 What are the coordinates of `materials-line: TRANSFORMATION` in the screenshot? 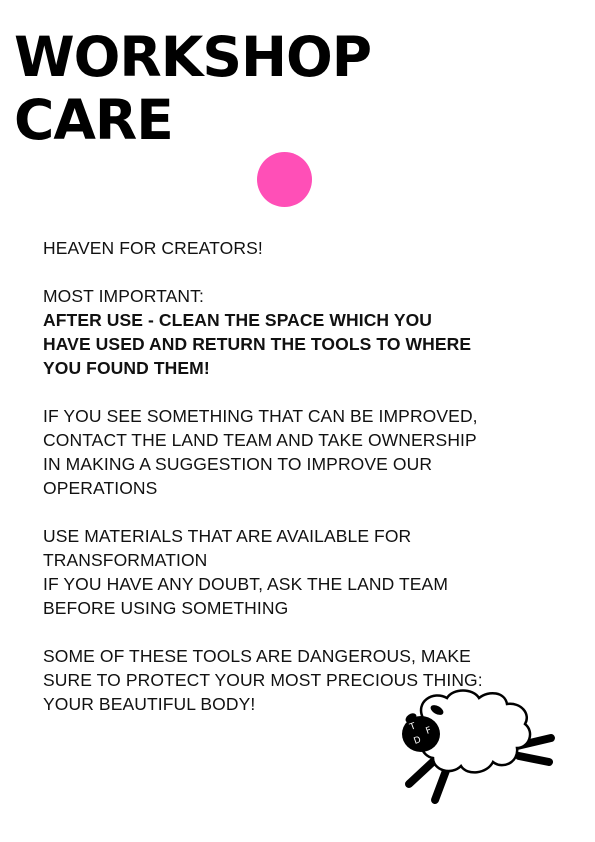 It's located at (125, 560).